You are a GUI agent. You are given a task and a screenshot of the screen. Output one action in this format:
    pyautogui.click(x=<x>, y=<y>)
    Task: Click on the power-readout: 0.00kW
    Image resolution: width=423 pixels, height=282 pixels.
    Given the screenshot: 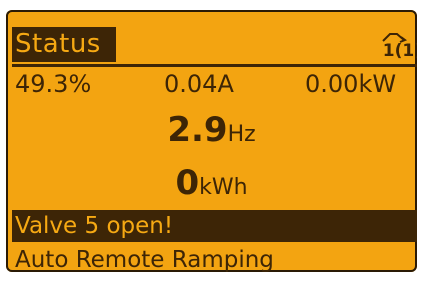 What is the action you would take?
    pyautogui.click(x=351, y=84)
    